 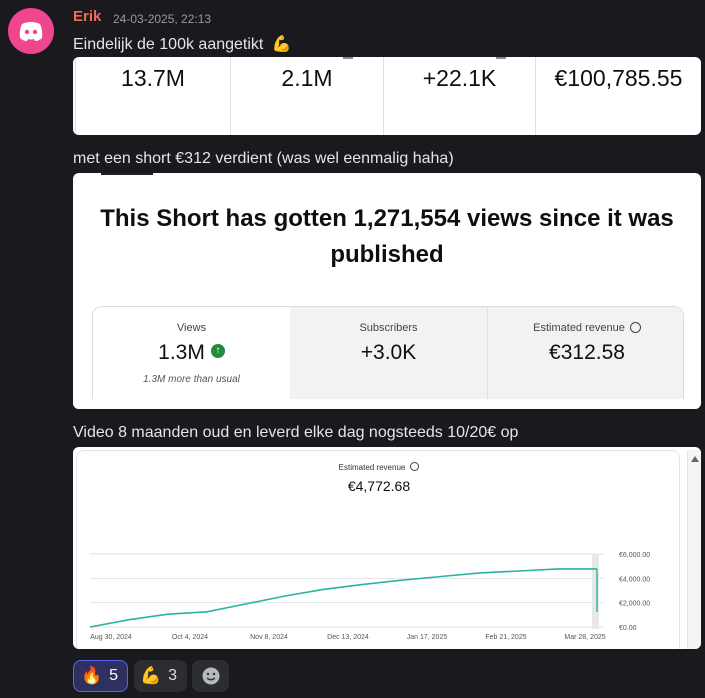 I want to click on stat-value: +3.0K, so click(x=388, y=352).